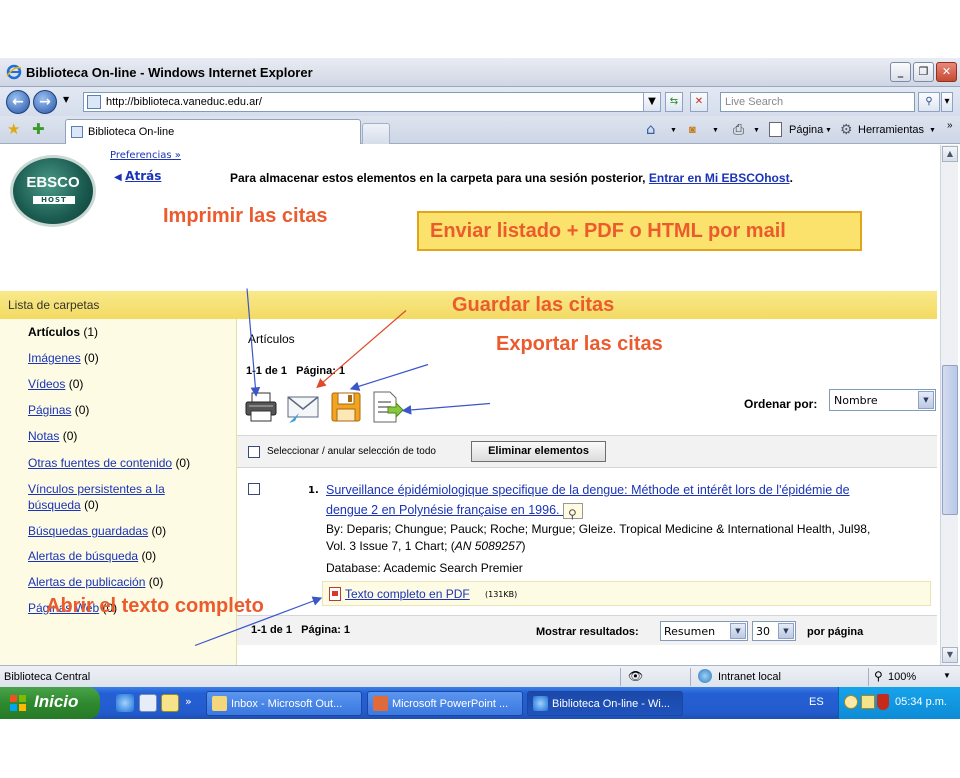  What do you see at coordinates (882, 400) in the screenshot?
I see `sort-select: Nombre ▼` at bounding box center [882, 400].